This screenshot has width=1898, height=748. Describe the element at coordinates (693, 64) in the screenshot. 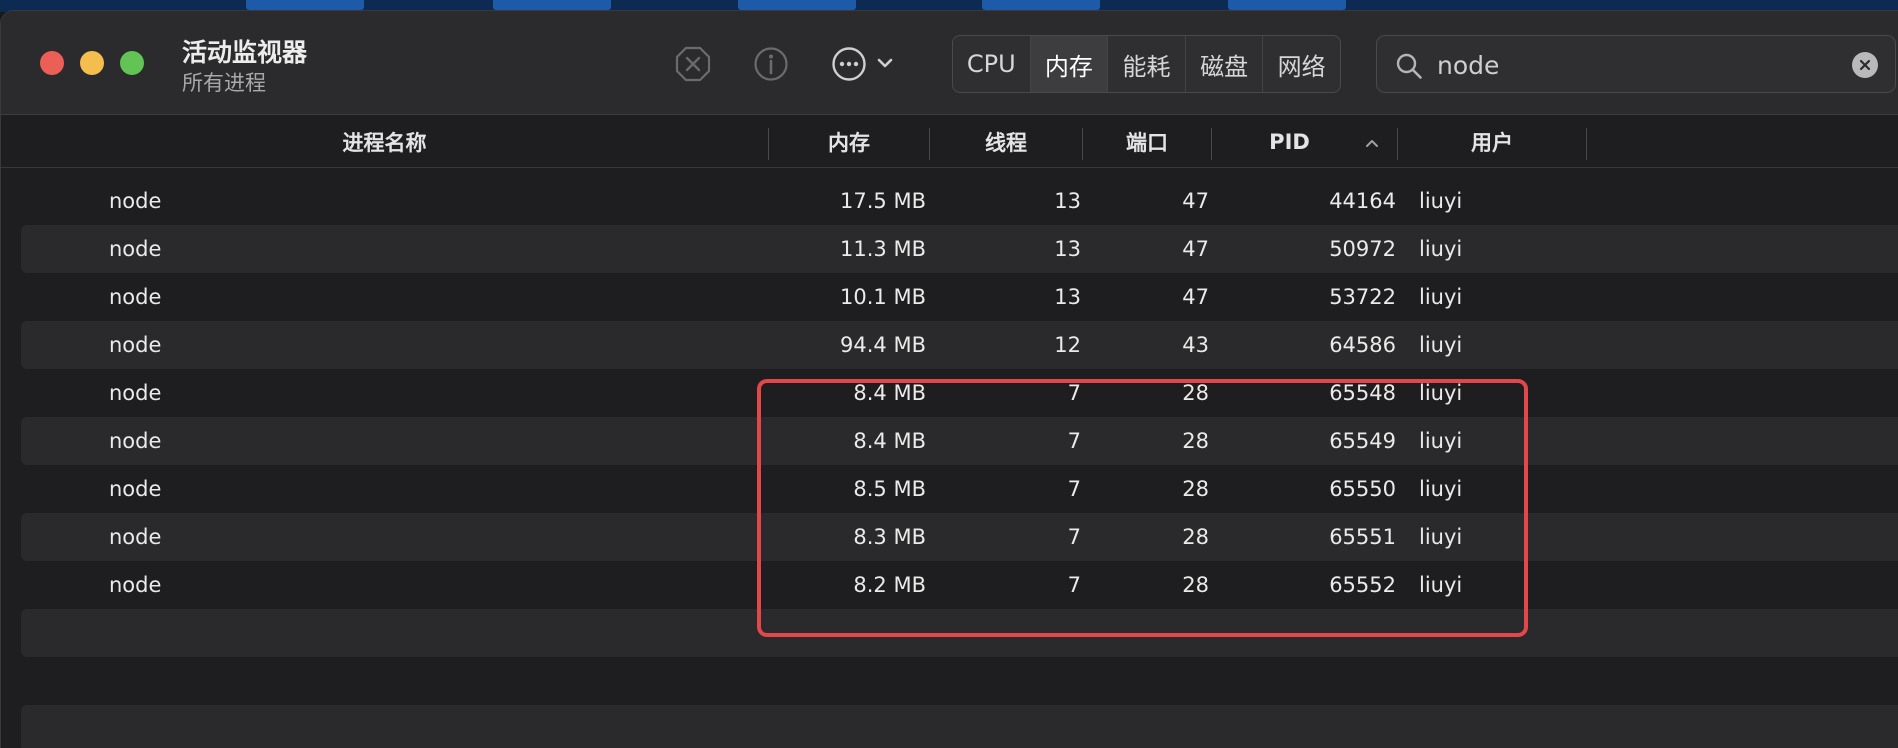

I see `stop-process-icon` at that location.